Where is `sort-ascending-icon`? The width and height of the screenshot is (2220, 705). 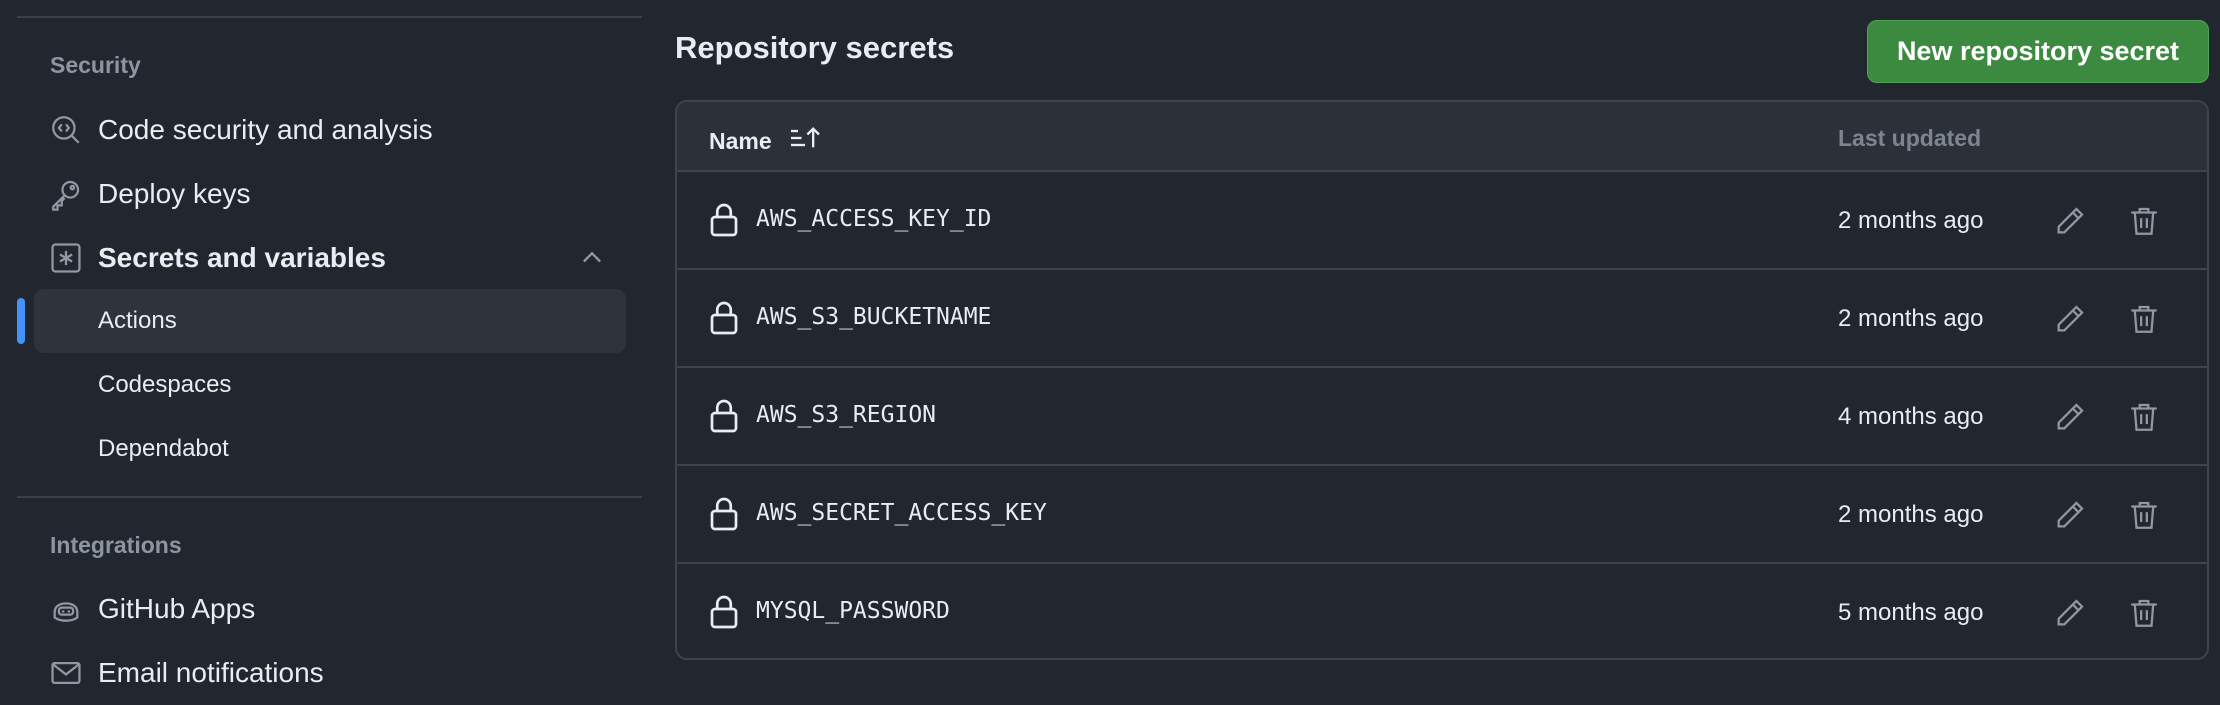
sort-ascending-icon is located at coordinates (805, 141).